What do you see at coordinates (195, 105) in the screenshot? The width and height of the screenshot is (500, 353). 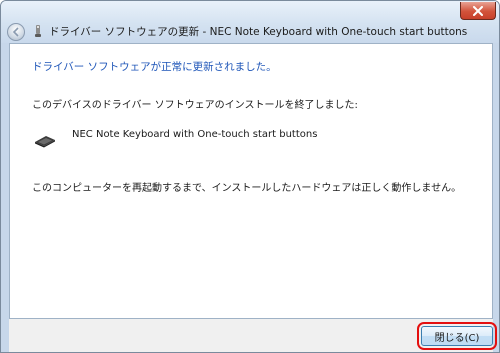 I see `install-description: このデバイスのドライバー ソフトウェアのインストールを終了しました:` at bounding box center [195, 105].